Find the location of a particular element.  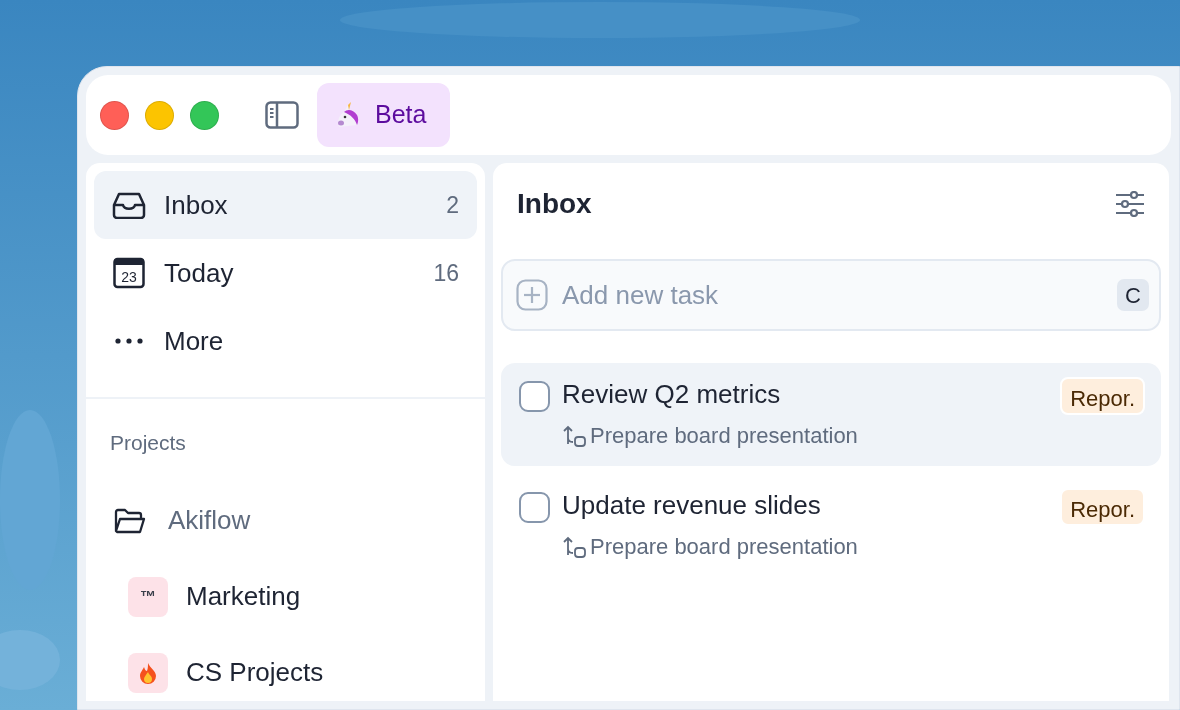

filter-icon is located at coordinates (1130, 204).